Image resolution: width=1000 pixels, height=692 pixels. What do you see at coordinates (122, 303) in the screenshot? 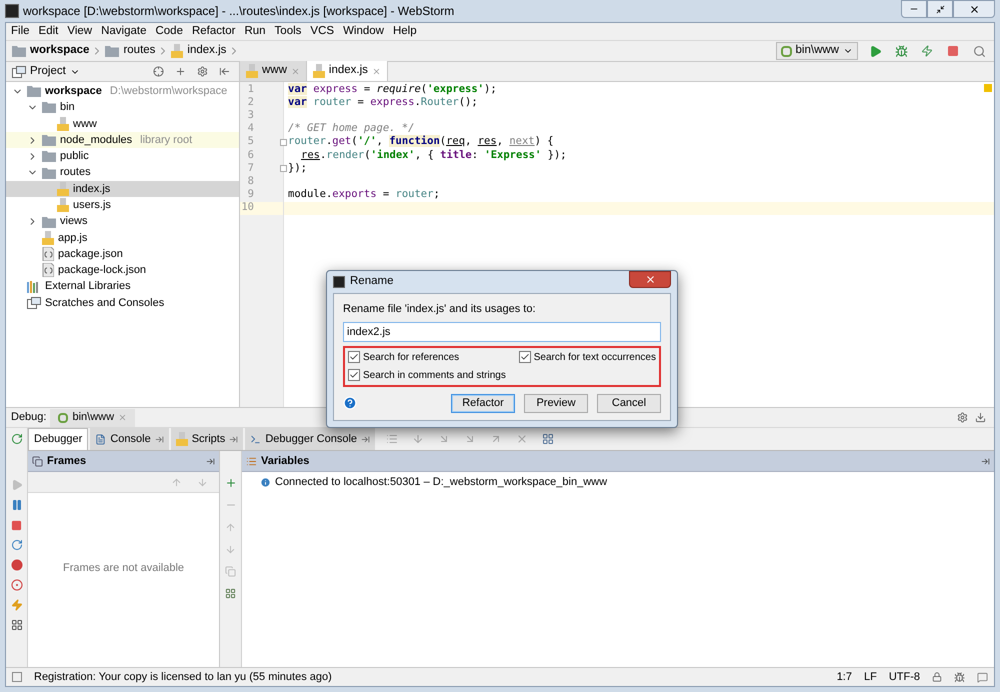
I see `tree-item: Scratches and Consoles` at bounding box center [122, 303].